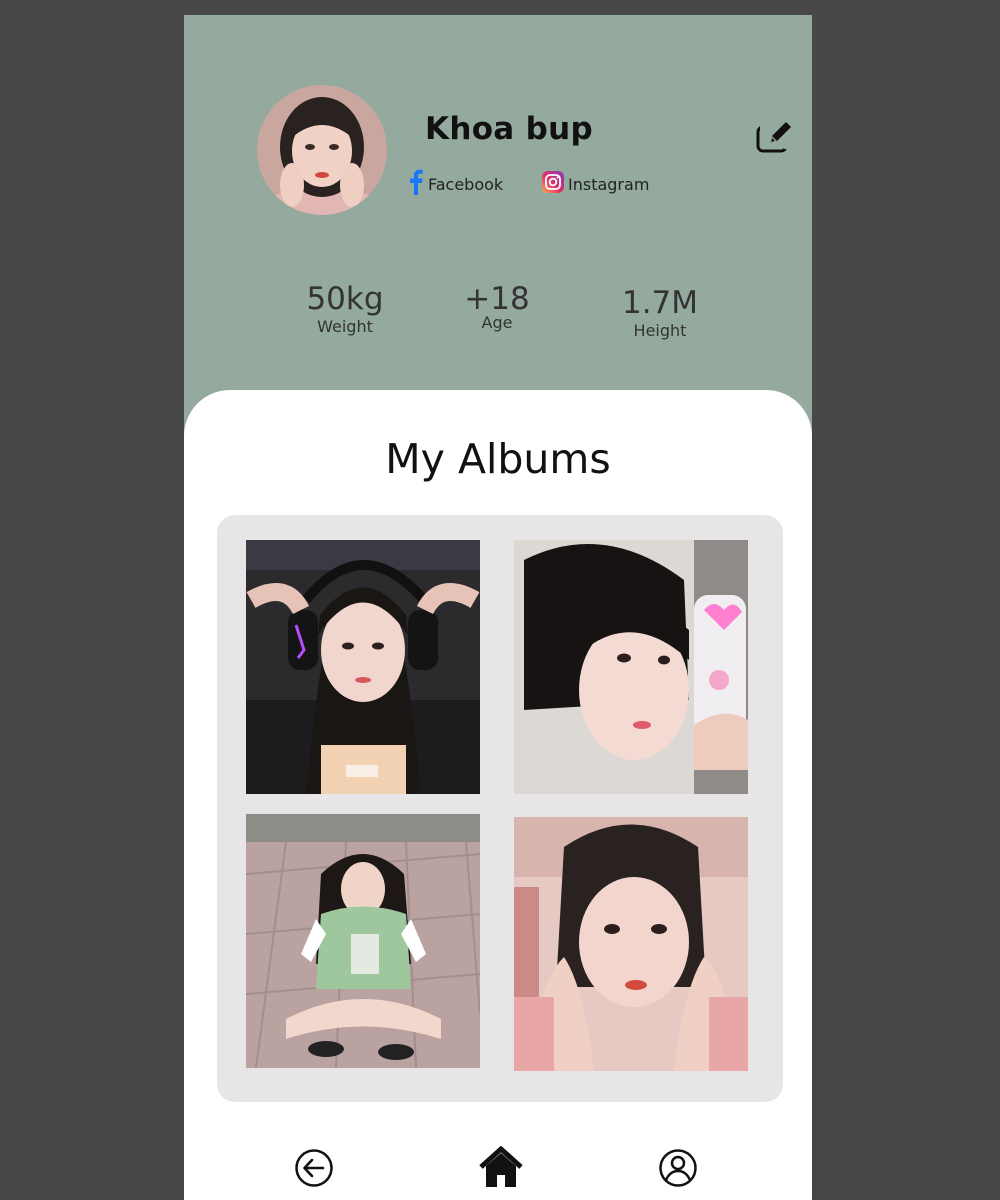 This screenshot has width=1000, height=1200. What do you see at coordinates (660, 303) in the screenshot?
I see `stat-height-value: 1.7M` at bounding box center [660, 303].